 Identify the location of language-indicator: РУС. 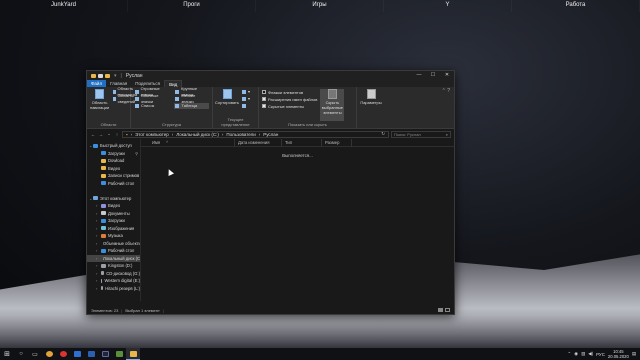
(600, 354).